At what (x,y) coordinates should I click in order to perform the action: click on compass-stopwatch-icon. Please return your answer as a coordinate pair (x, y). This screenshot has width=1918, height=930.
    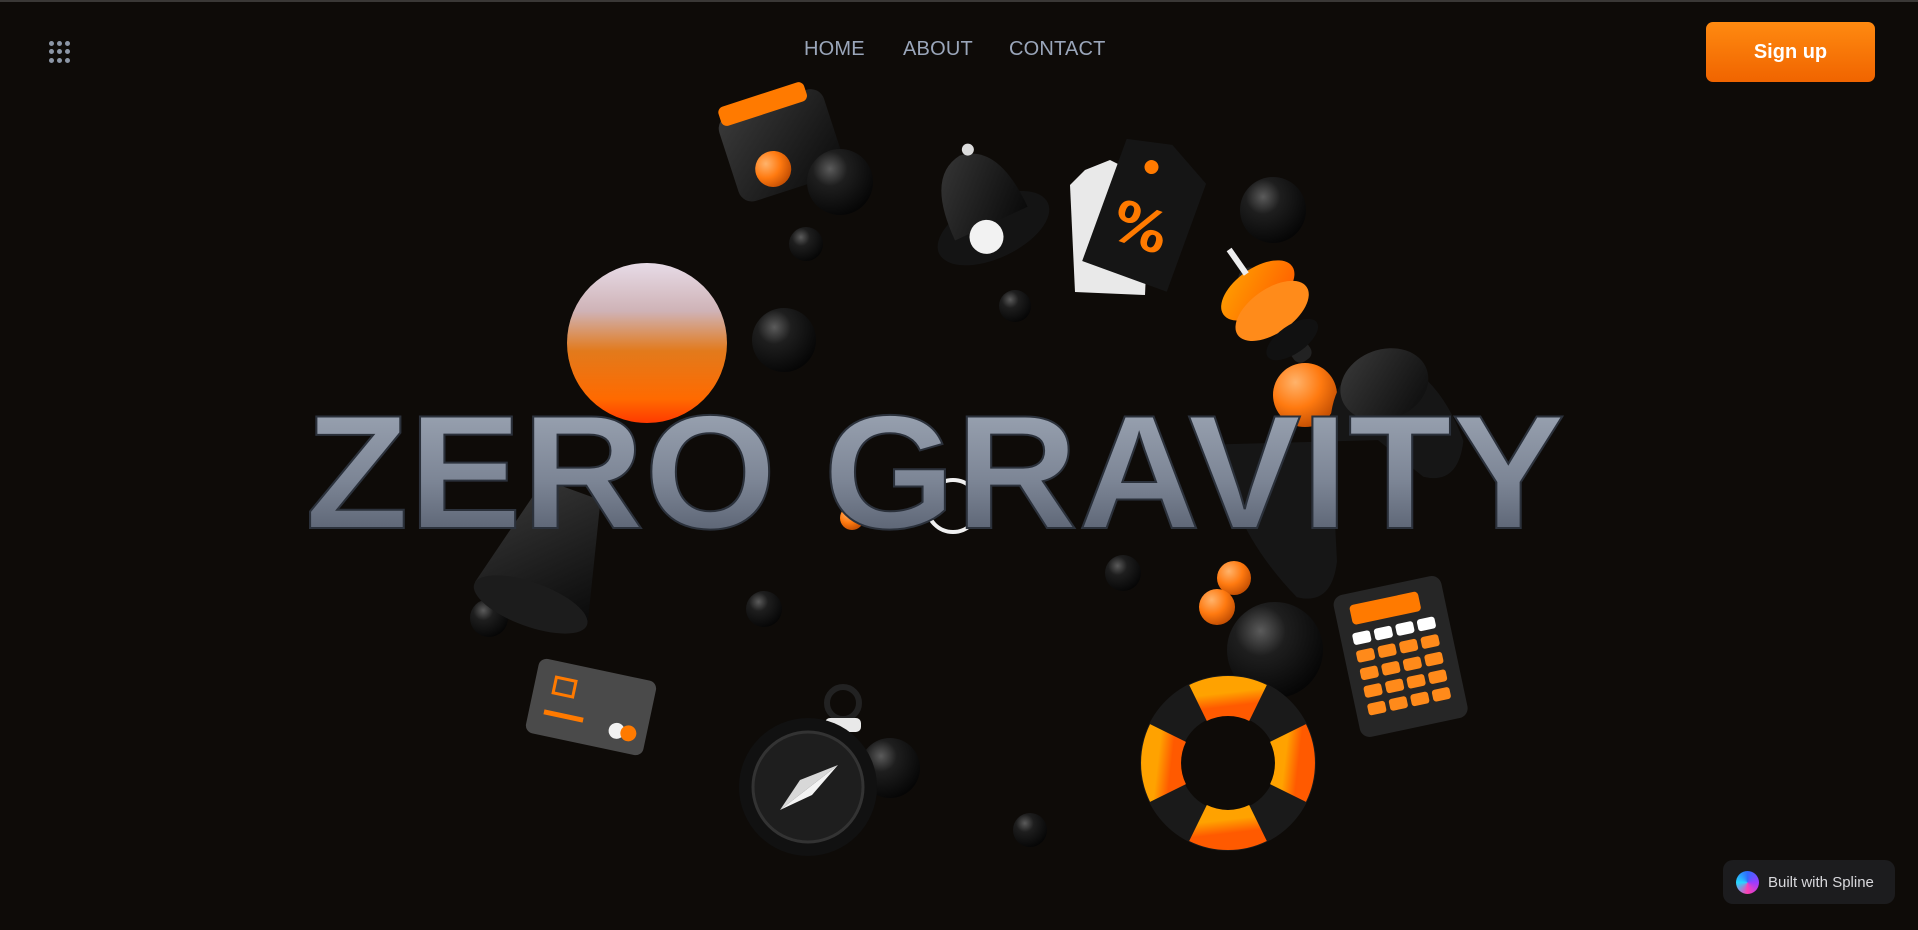
    Looking at the image, I should click on (808, 770).